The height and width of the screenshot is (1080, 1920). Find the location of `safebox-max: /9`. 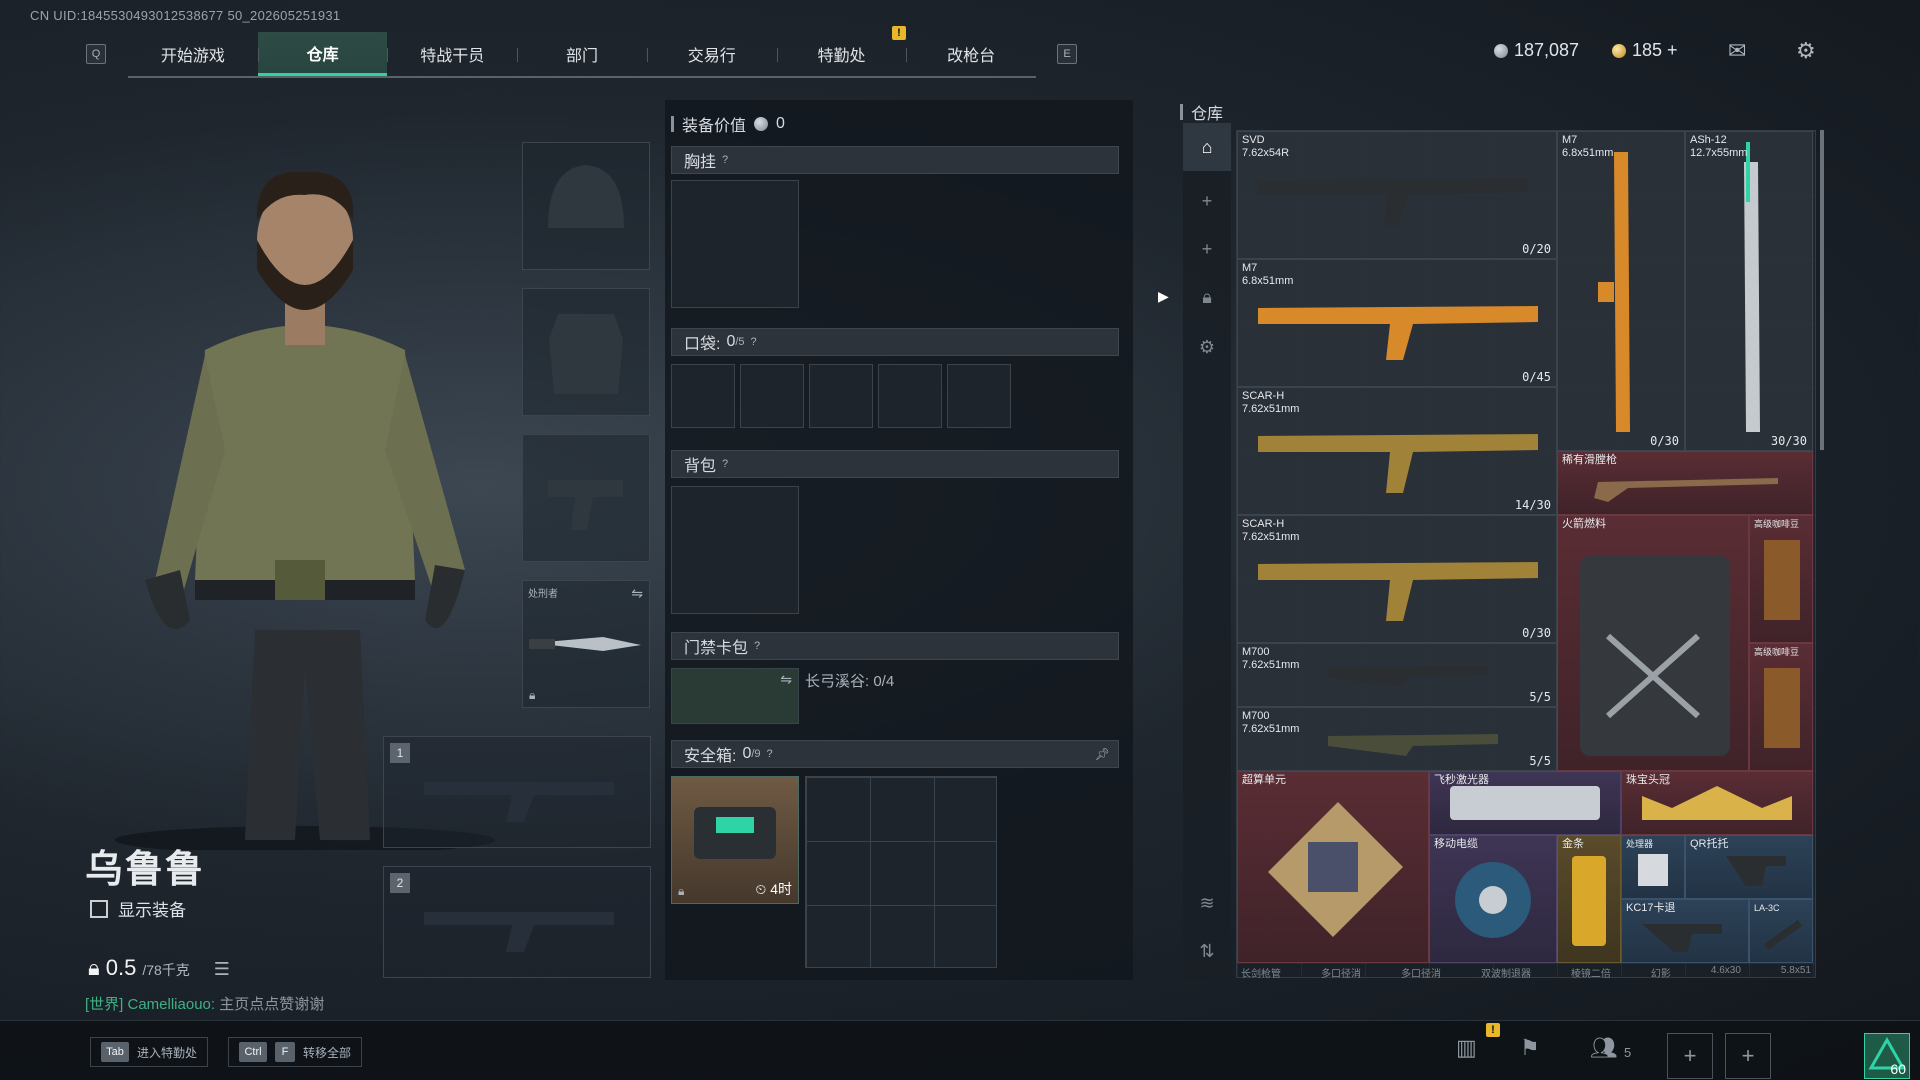

safebox-max: /9 is located at coordinates (756, 754).